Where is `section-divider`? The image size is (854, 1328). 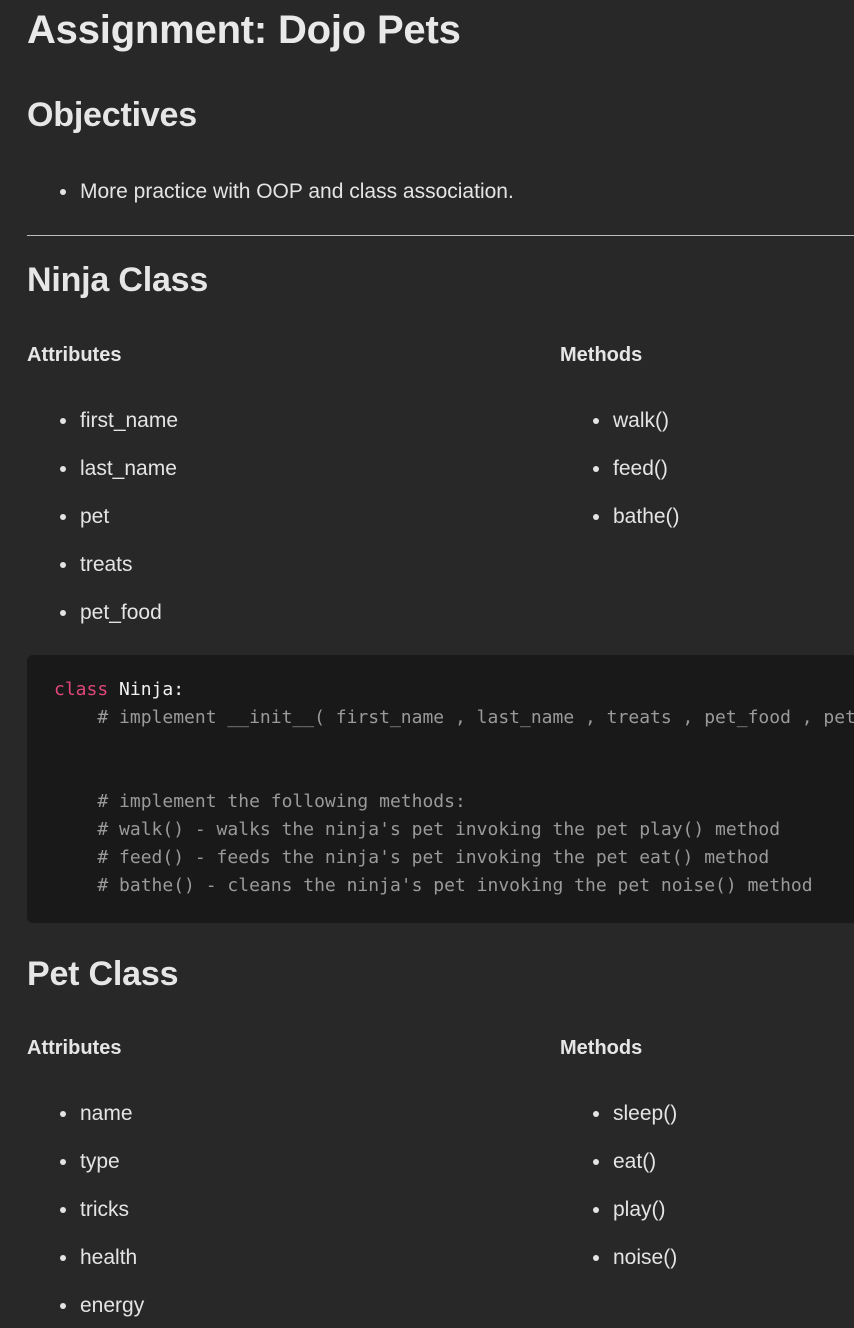
section-divider is located at coordinates (440, 235).